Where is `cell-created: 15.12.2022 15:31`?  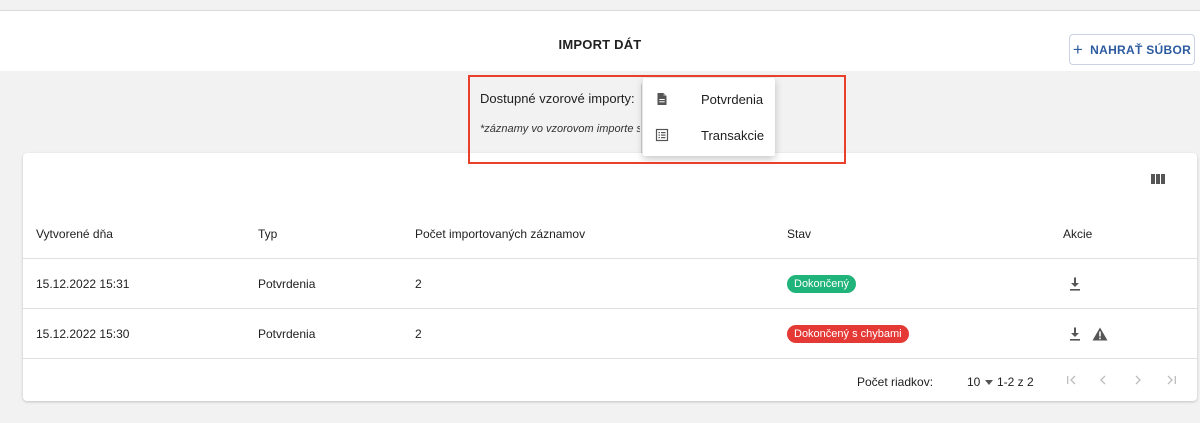 cell-created: 15.12.2022 15:31 is located at coordinates (83, 284).